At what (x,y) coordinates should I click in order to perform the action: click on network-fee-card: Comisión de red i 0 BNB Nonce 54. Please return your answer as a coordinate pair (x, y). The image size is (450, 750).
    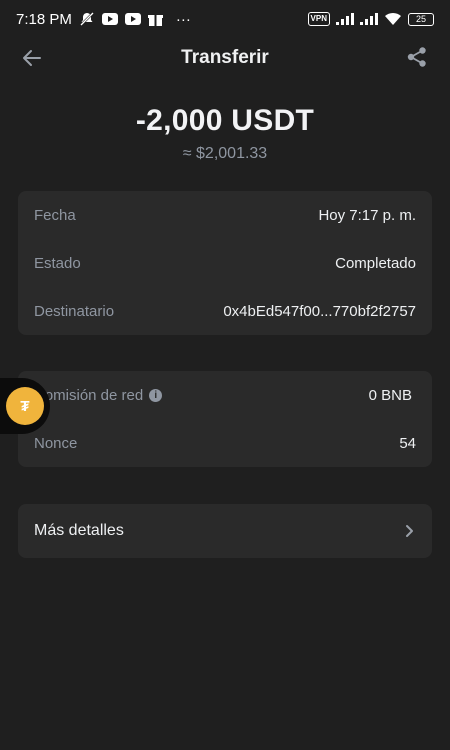
    Looking at the image, I should click on (225, 419).